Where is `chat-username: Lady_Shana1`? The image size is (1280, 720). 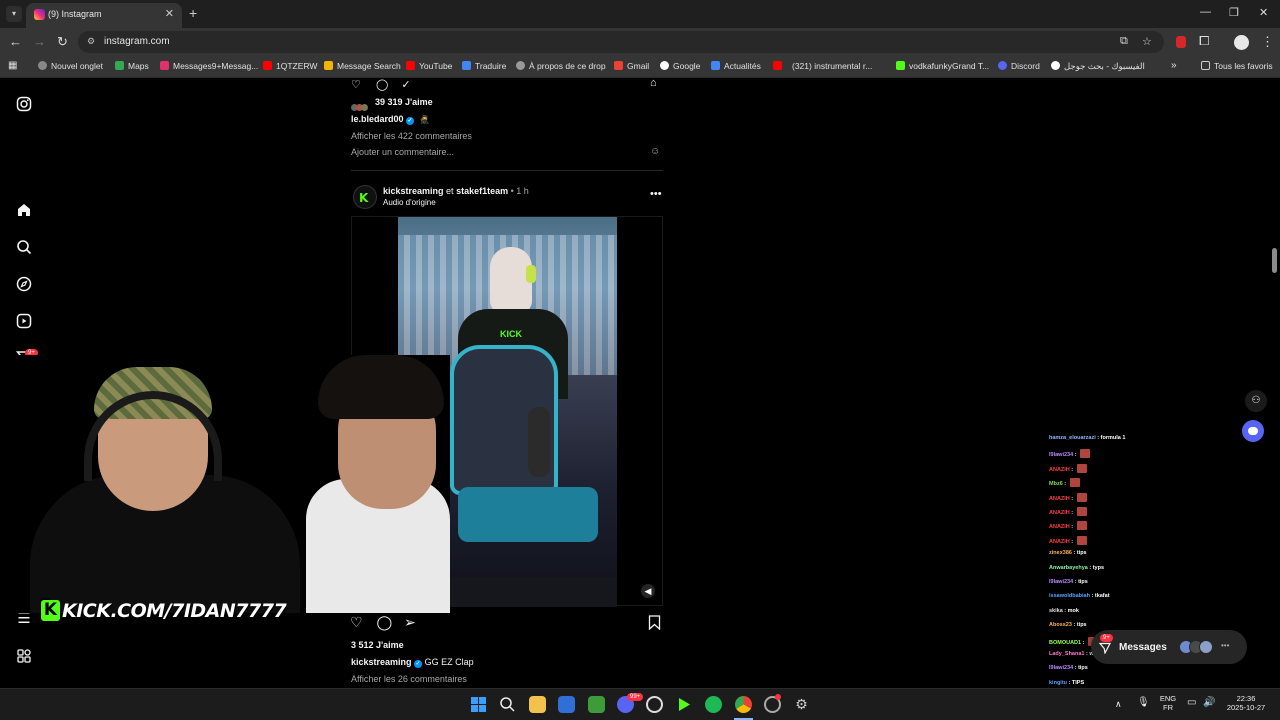 chat-username: Lady_Shana1 is located at coordinates (1067, 654).